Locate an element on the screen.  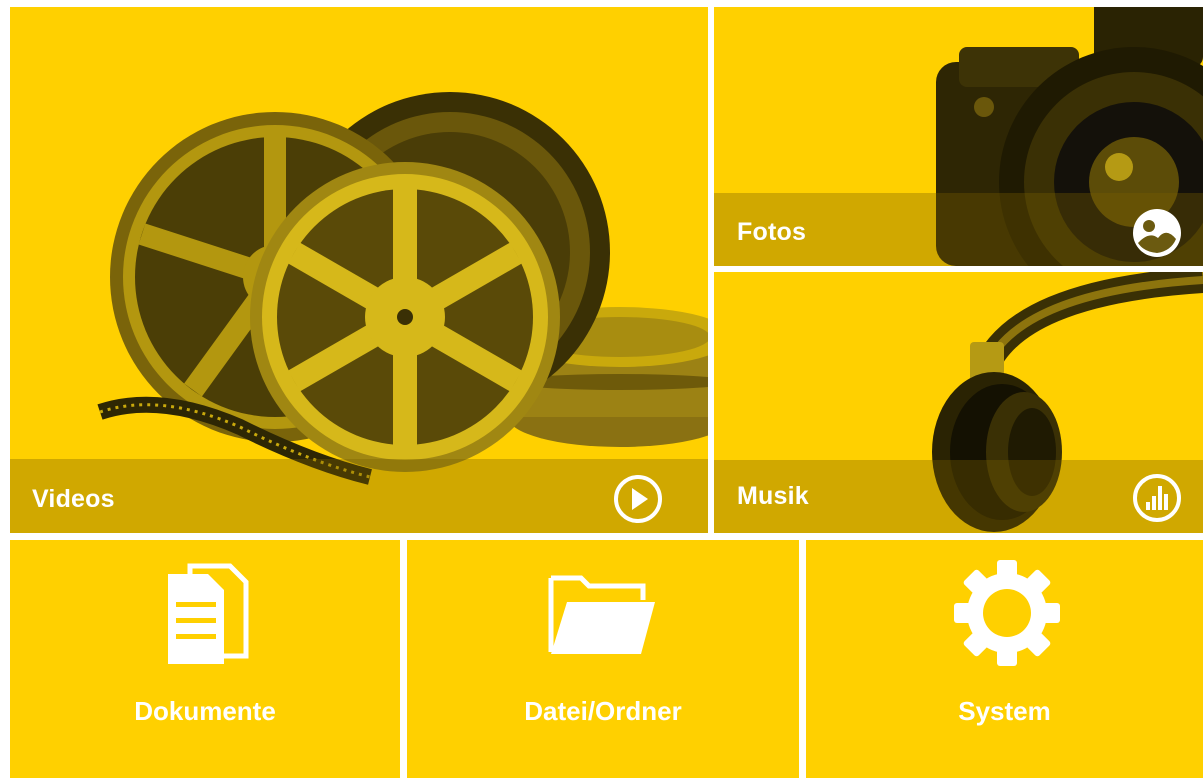
documents-icon is located at coordinates (208, 613).